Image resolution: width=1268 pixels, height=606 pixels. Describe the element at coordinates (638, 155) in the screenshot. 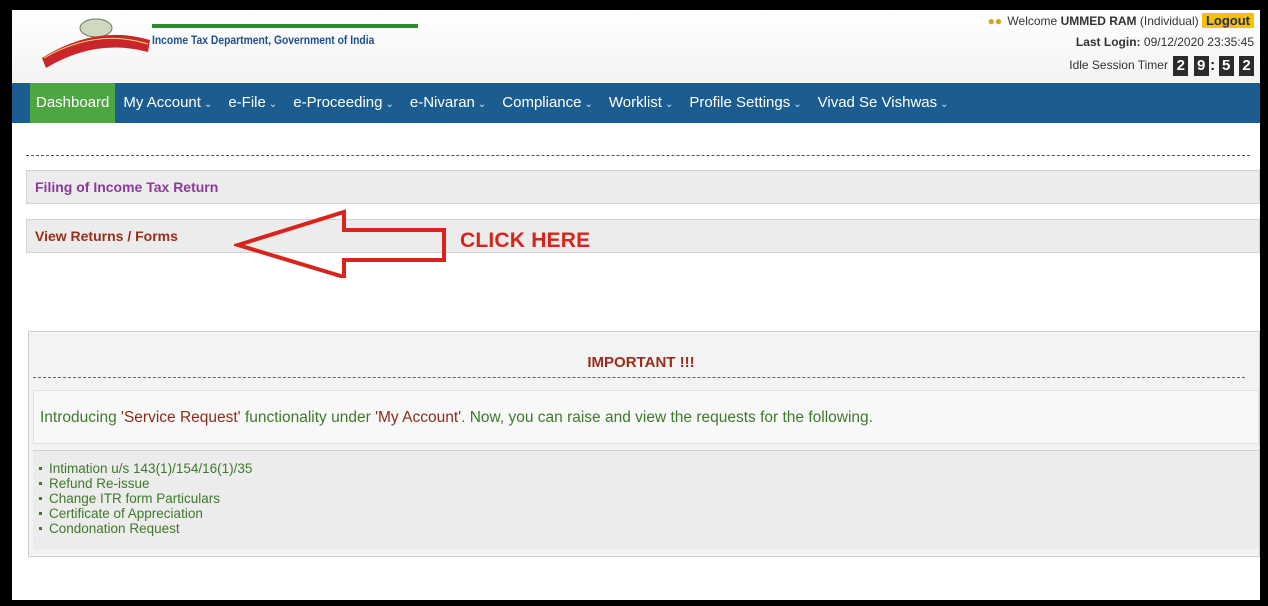

I see `content-divider` at that location.